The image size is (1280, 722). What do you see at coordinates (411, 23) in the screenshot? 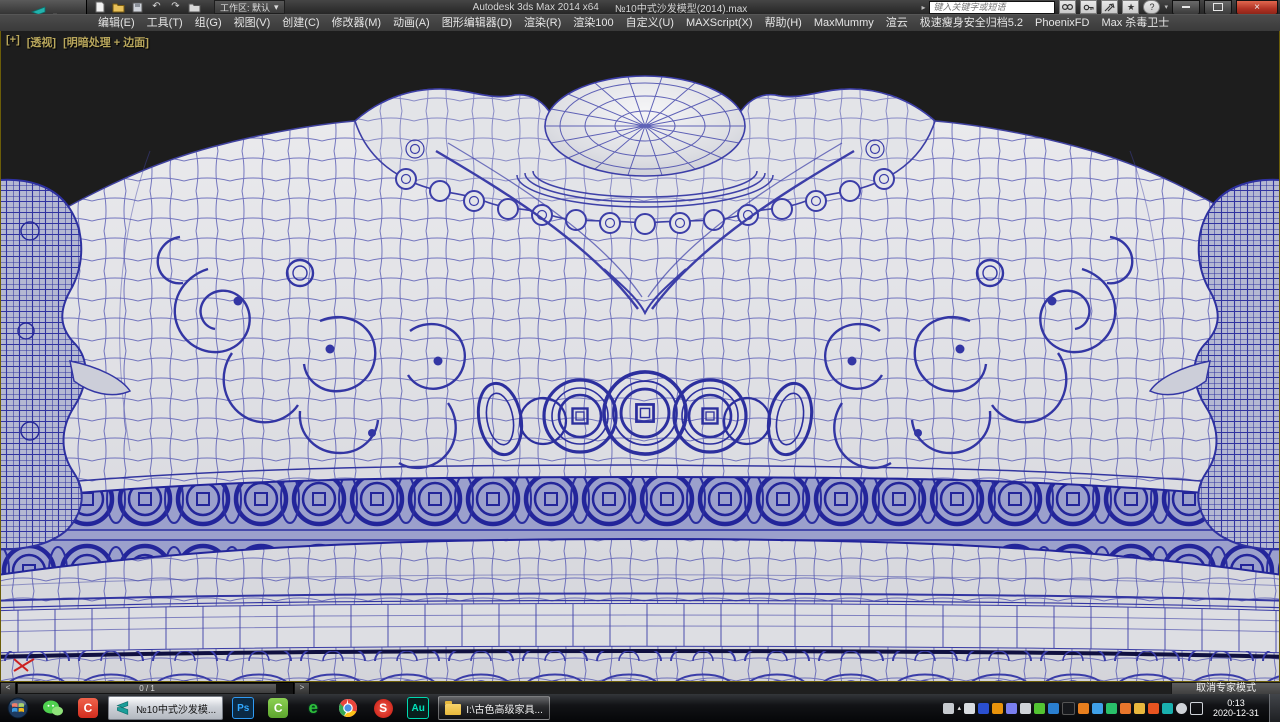
I see `menu-item-animation: 动画(A)` at bounding box center [411, 23].